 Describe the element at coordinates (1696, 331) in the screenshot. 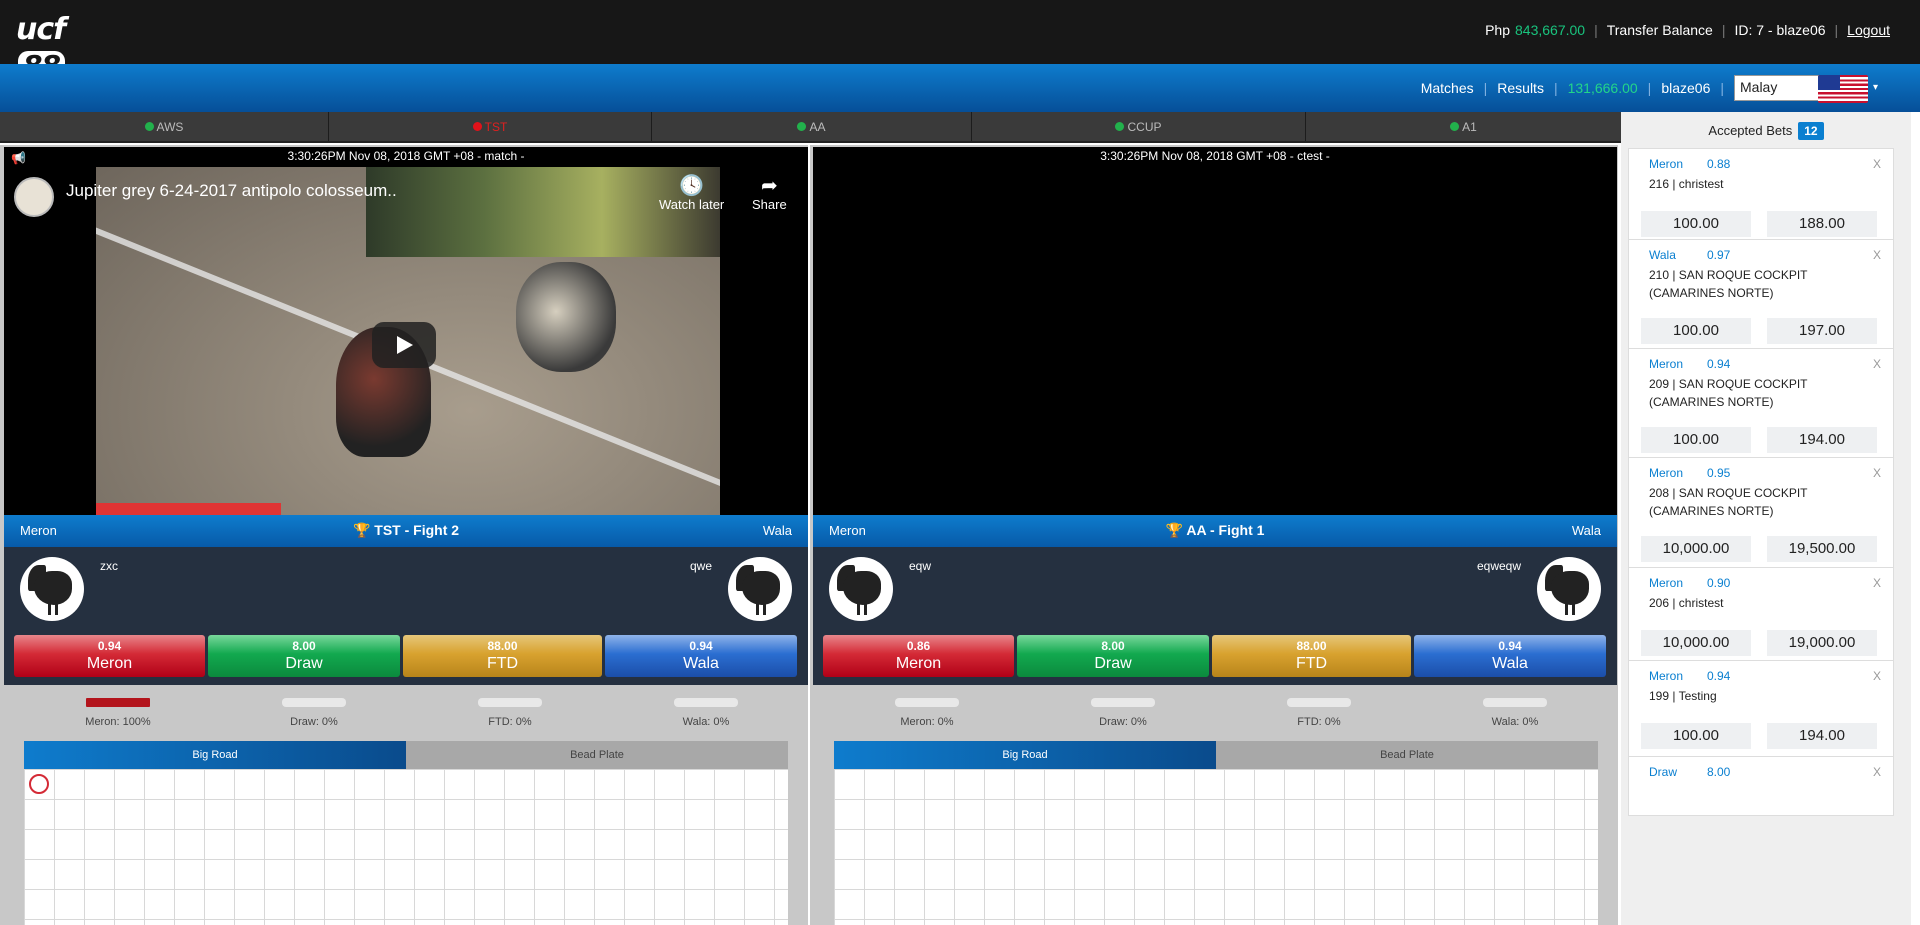

I see `bet-amount-value: 100.00` at that location.